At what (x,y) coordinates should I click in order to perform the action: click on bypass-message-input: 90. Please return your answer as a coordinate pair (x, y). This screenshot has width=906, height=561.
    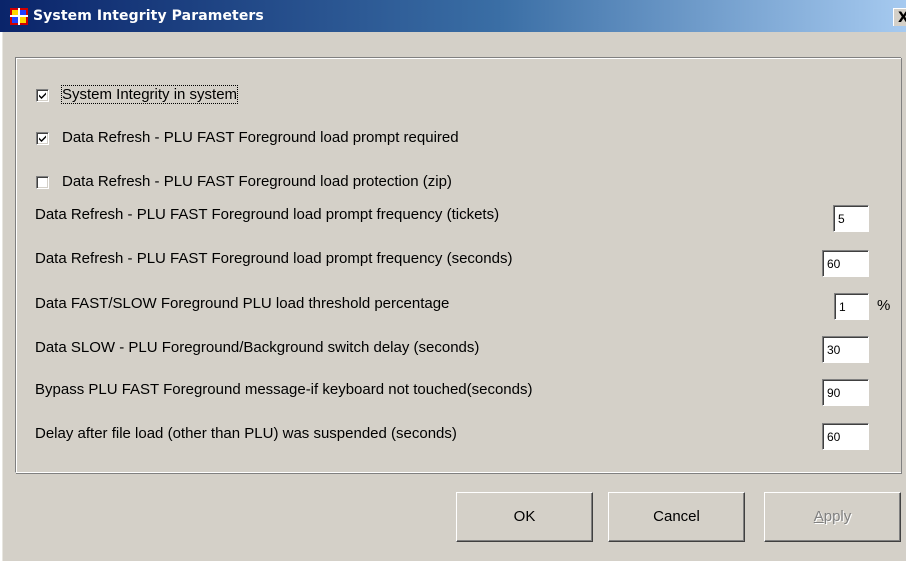
    Looking at the image, I should click on (845, 392).